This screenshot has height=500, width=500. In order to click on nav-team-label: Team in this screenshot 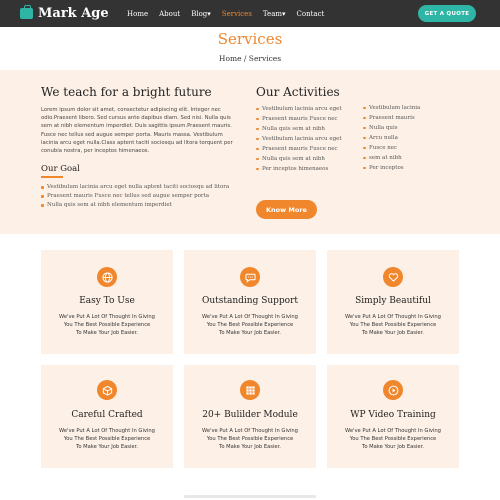, I will do `click(272, 13)`.